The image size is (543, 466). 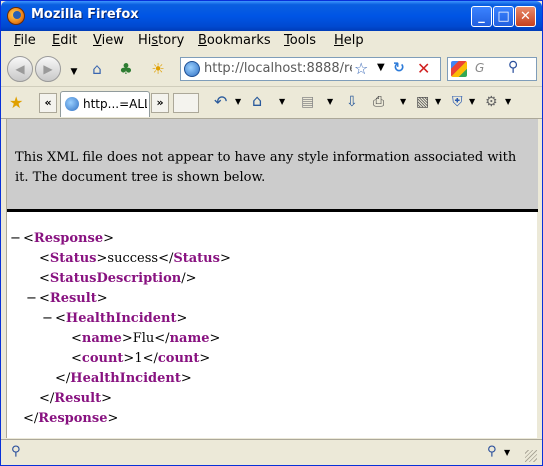 I want to click on xml-tag-response: Response, so click(x=68, y=238).